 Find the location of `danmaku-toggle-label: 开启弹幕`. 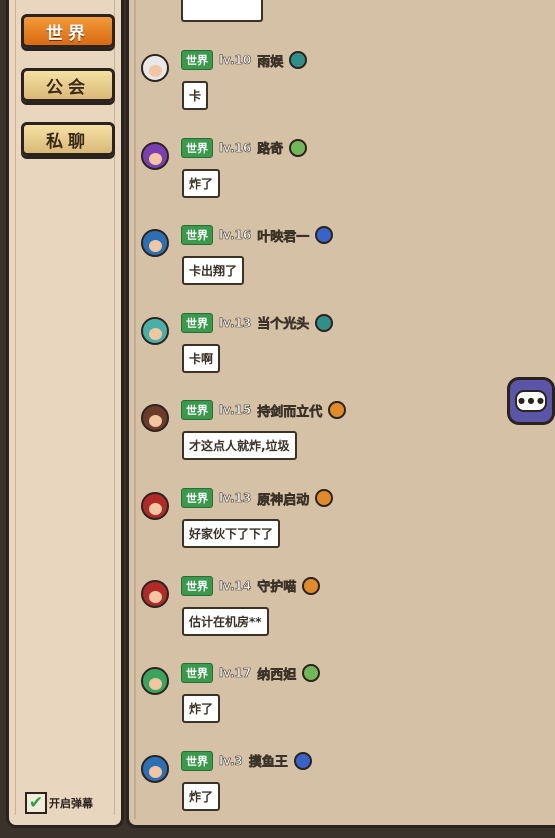

danmaku-toggle-label: 开启弹幕 is located at coordinates (71, 803).